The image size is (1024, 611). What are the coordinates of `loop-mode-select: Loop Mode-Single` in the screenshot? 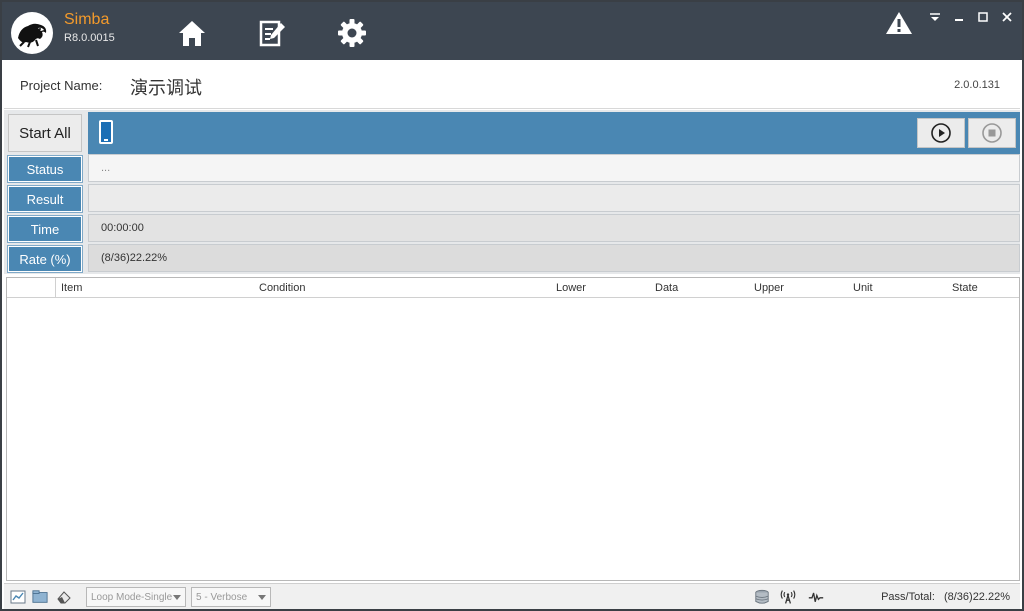 It's located at (136, 597).